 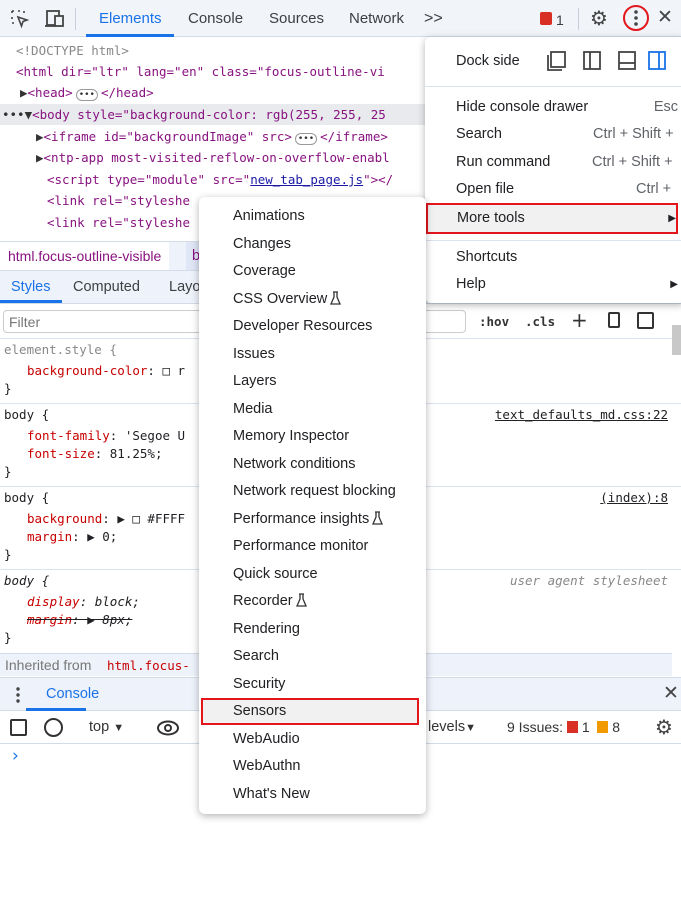 What do you see at coordinates (312, 629) in the screenshot?
I see `menu-item-rendering: Rendering` at bounding box center [312, 629].